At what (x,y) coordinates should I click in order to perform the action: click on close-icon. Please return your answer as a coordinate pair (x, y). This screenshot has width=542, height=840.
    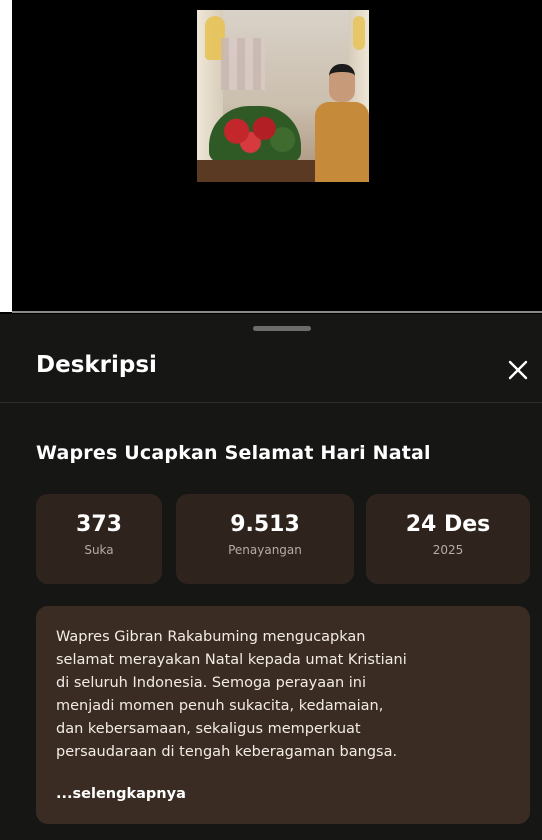
    Looking at the image, I should click on (518, 370).